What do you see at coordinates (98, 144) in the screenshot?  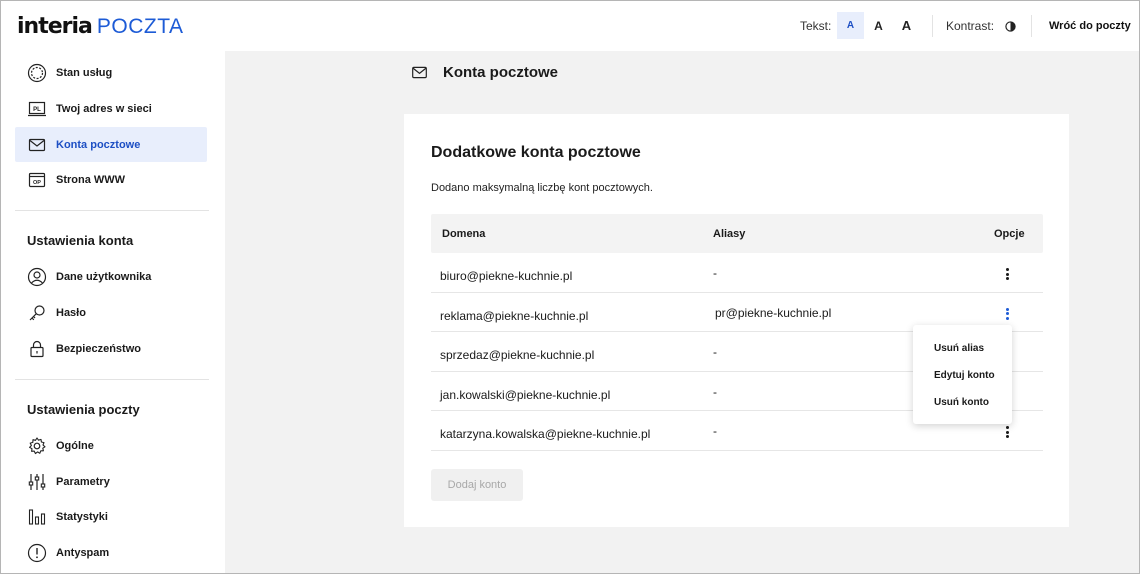 I see `sidebar-item-label: Konta pocztowe` at bounding box center [98, 144].